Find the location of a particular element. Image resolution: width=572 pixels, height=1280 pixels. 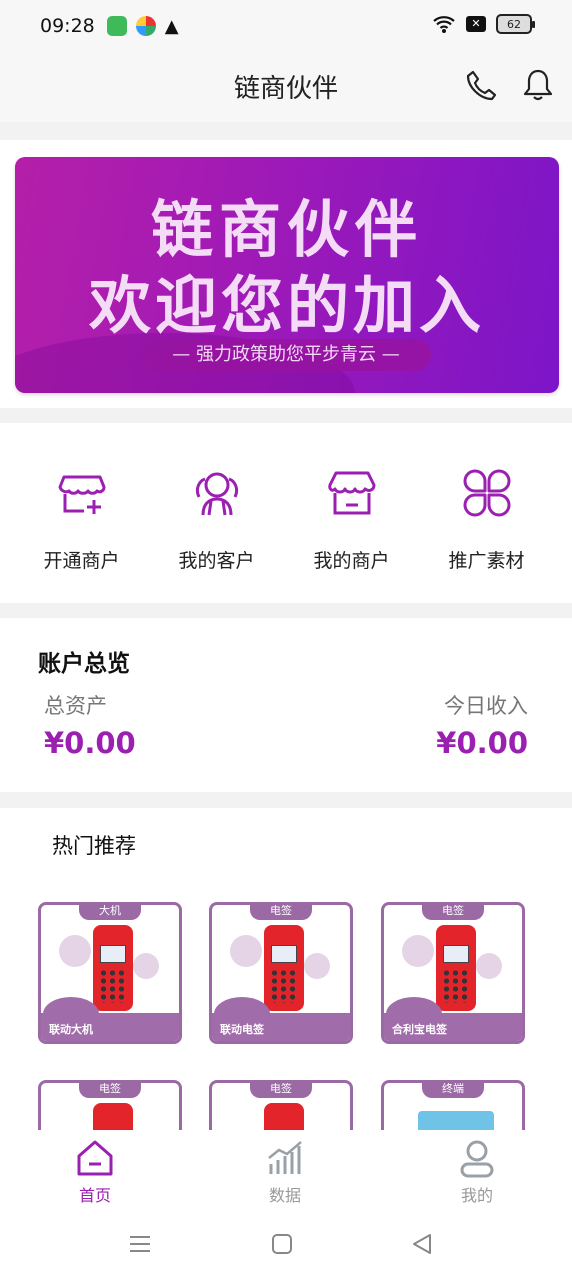

tab-label: 数据 is located at coordinates (284, 1195).